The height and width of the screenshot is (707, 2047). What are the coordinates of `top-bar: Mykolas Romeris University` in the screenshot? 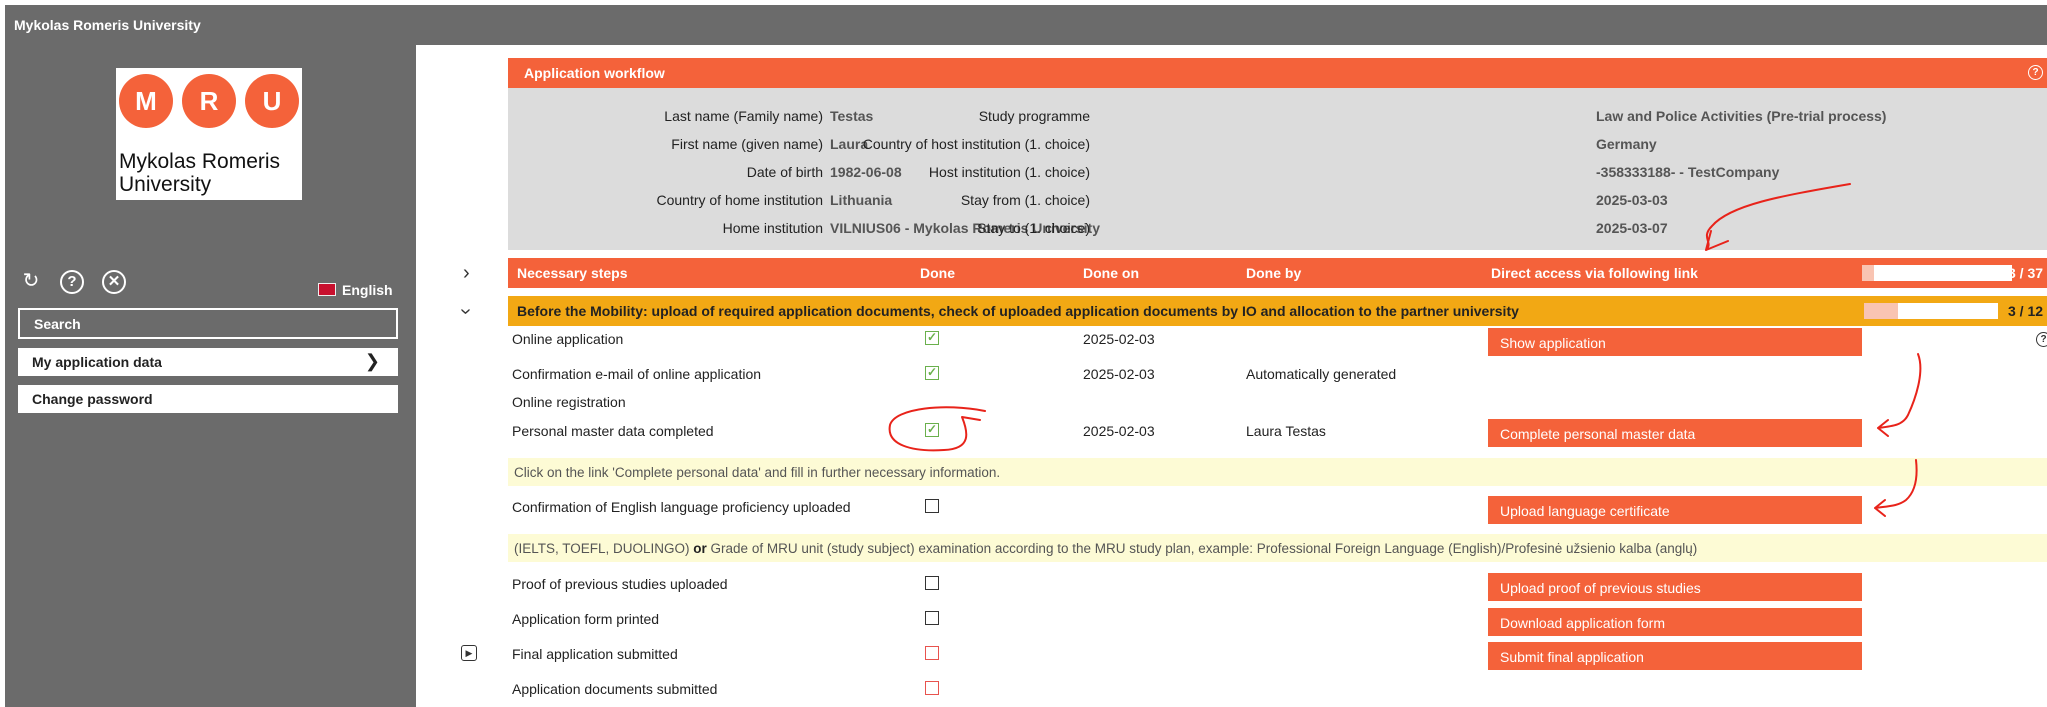 It's located at (1026, 25).